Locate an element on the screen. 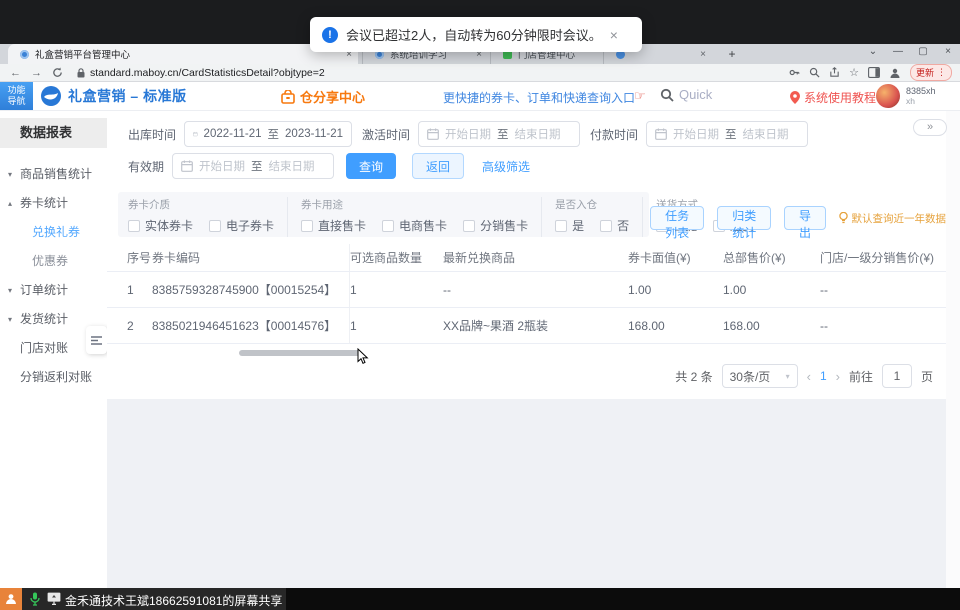 The height and width of the screenshot is (610, 960). checkbox-option: 电商售卡 is located at coordinates (414, 225).